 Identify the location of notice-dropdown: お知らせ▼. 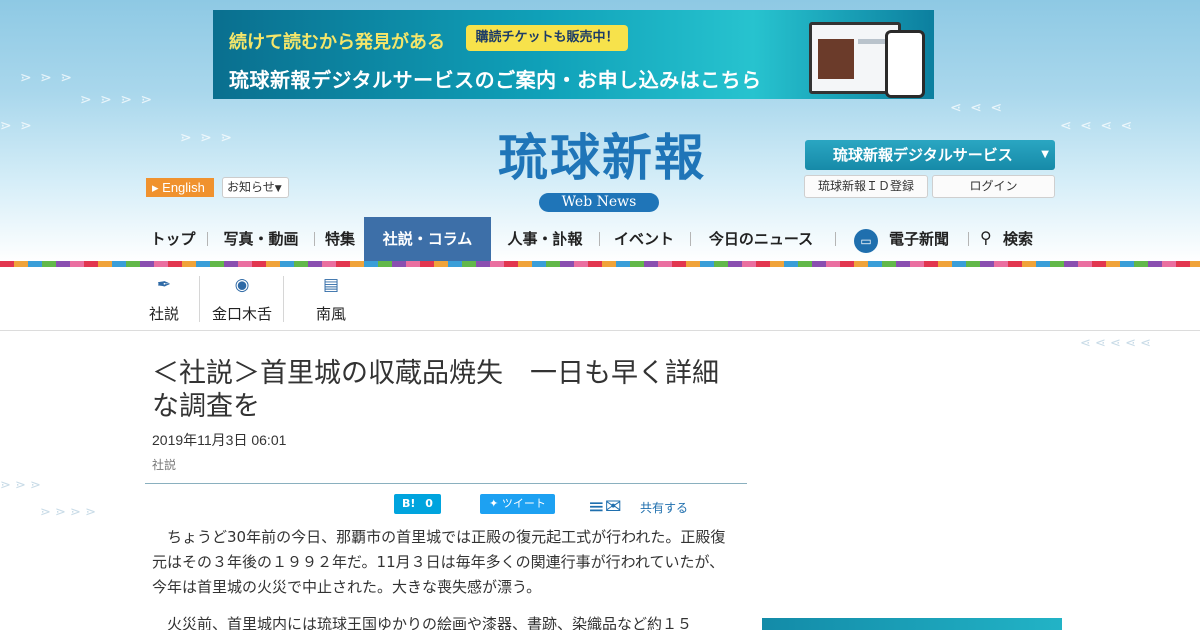
(255, 187).